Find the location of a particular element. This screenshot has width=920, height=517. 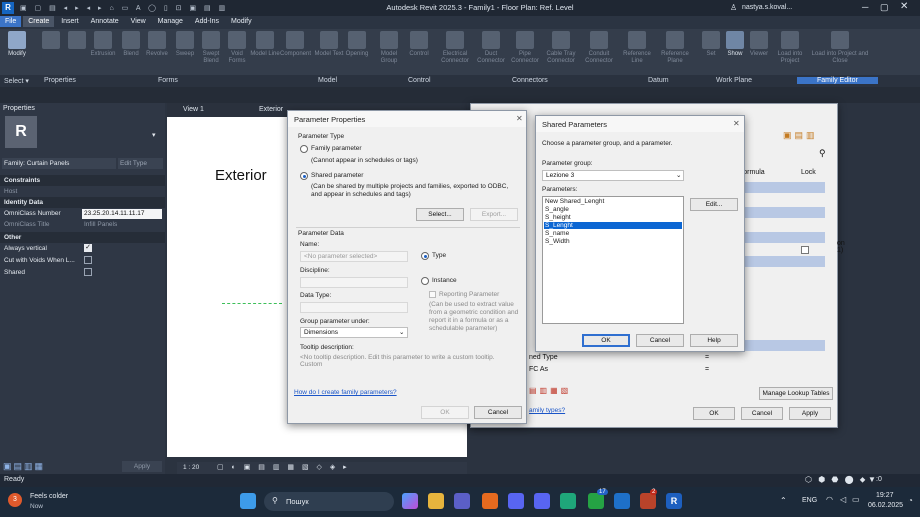

outlook-icon is located at coordinates (622, 501).